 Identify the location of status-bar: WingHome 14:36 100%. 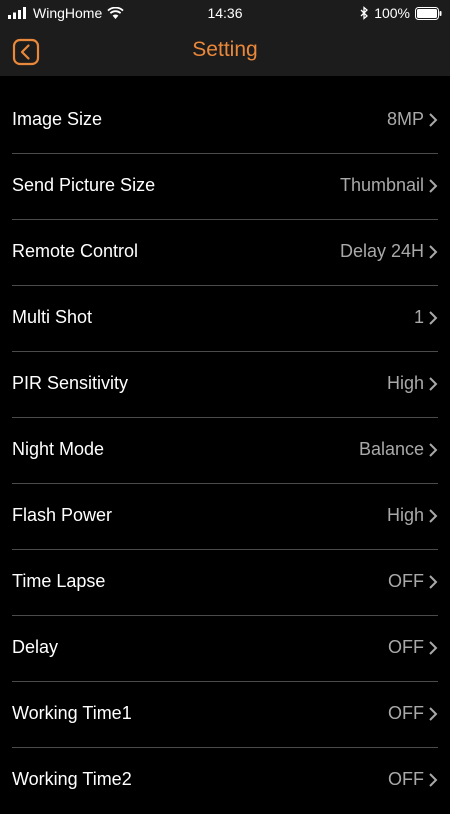
(225, 13).